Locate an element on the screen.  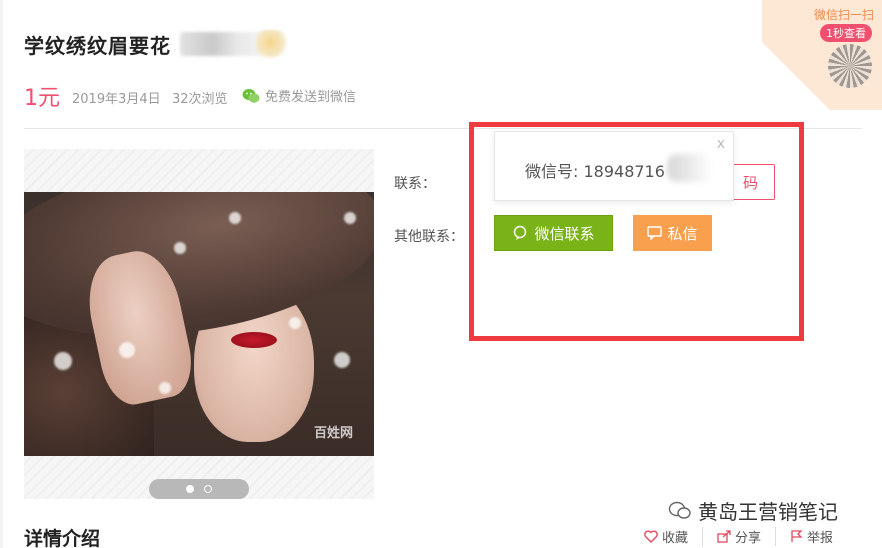
share-icon is located at coordinates (724, 536).